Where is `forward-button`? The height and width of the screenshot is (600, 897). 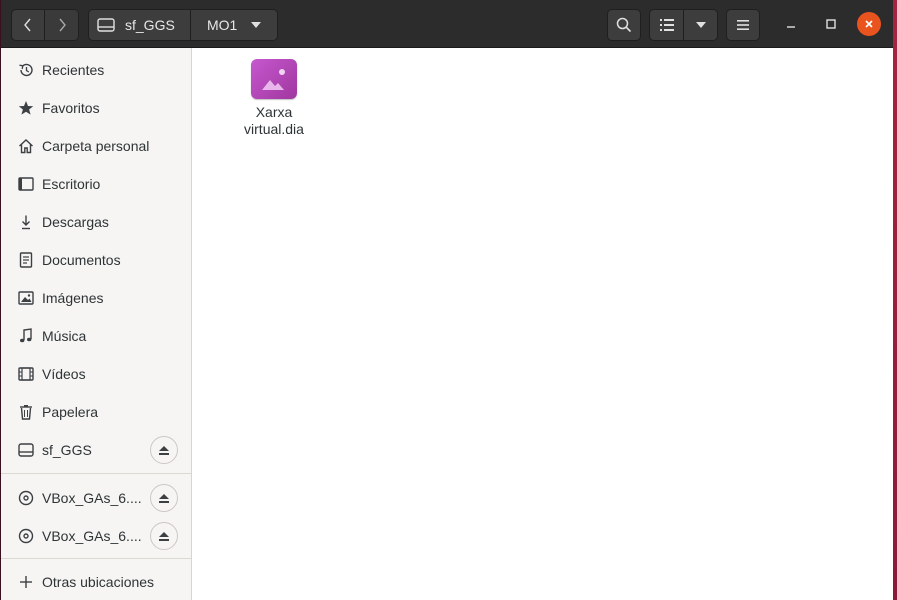
forward-button is located at coordinates (62, 25).